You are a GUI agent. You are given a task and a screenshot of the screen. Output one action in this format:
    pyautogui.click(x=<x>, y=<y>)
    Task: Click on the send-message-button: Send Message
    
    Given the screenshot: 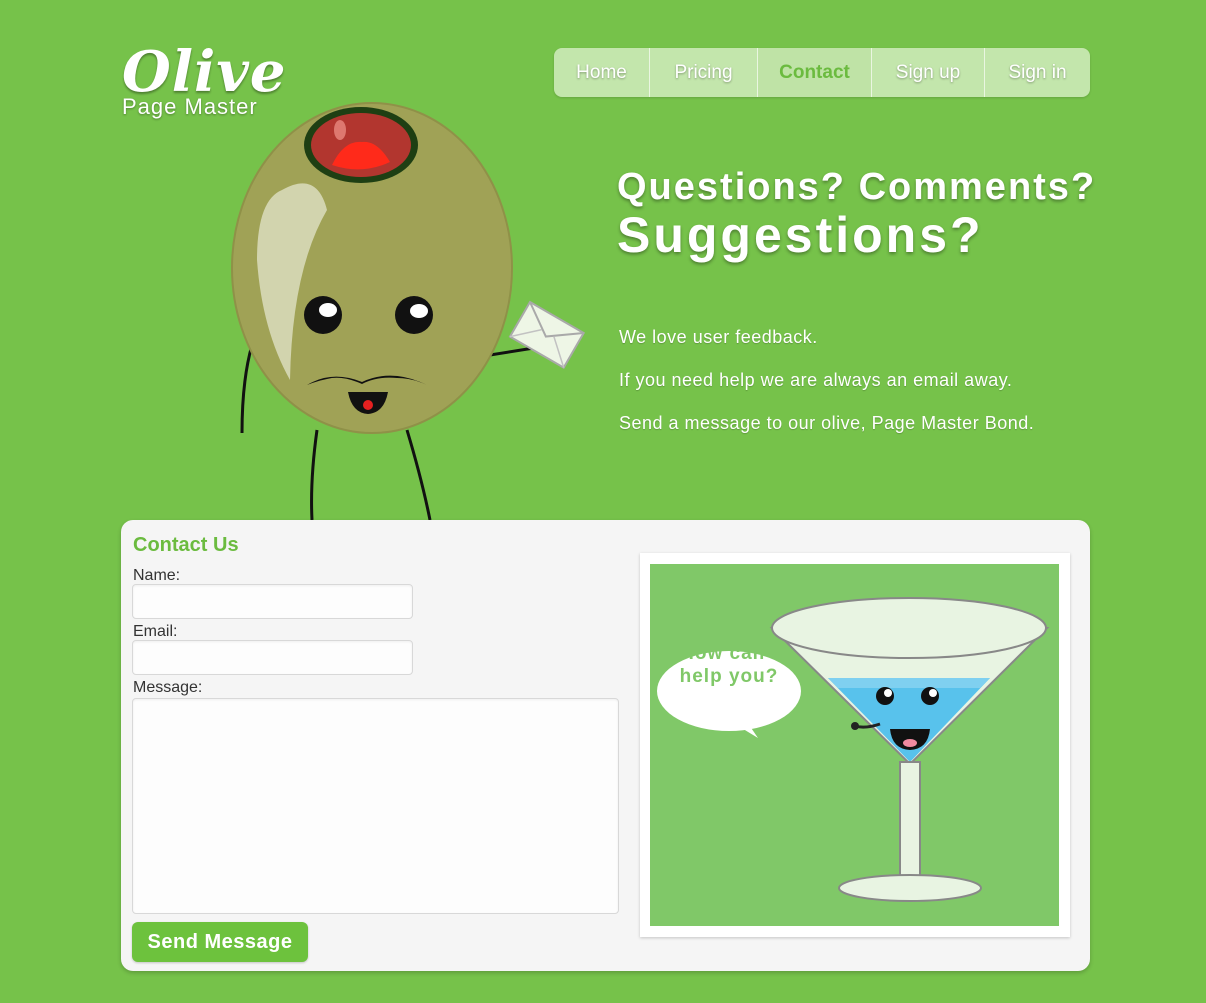 What is the action you would take?
    pyautogui.click(x=220, y=942)
    